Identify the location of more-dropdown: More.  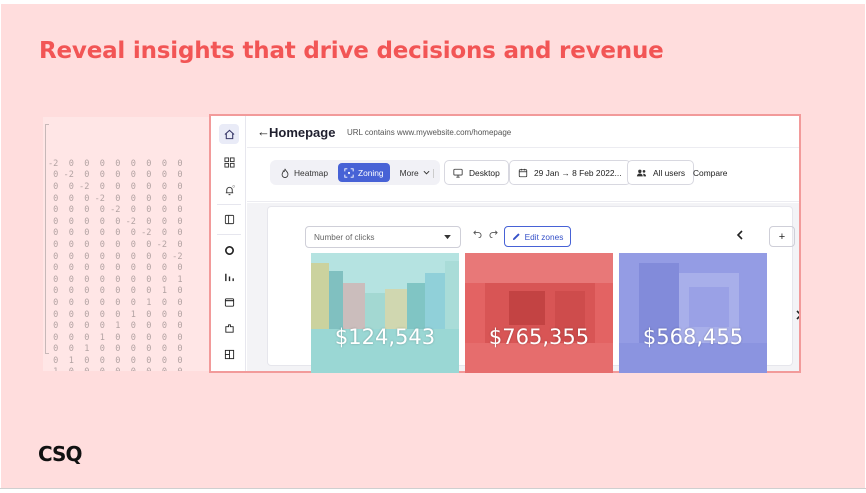
(415, 172).